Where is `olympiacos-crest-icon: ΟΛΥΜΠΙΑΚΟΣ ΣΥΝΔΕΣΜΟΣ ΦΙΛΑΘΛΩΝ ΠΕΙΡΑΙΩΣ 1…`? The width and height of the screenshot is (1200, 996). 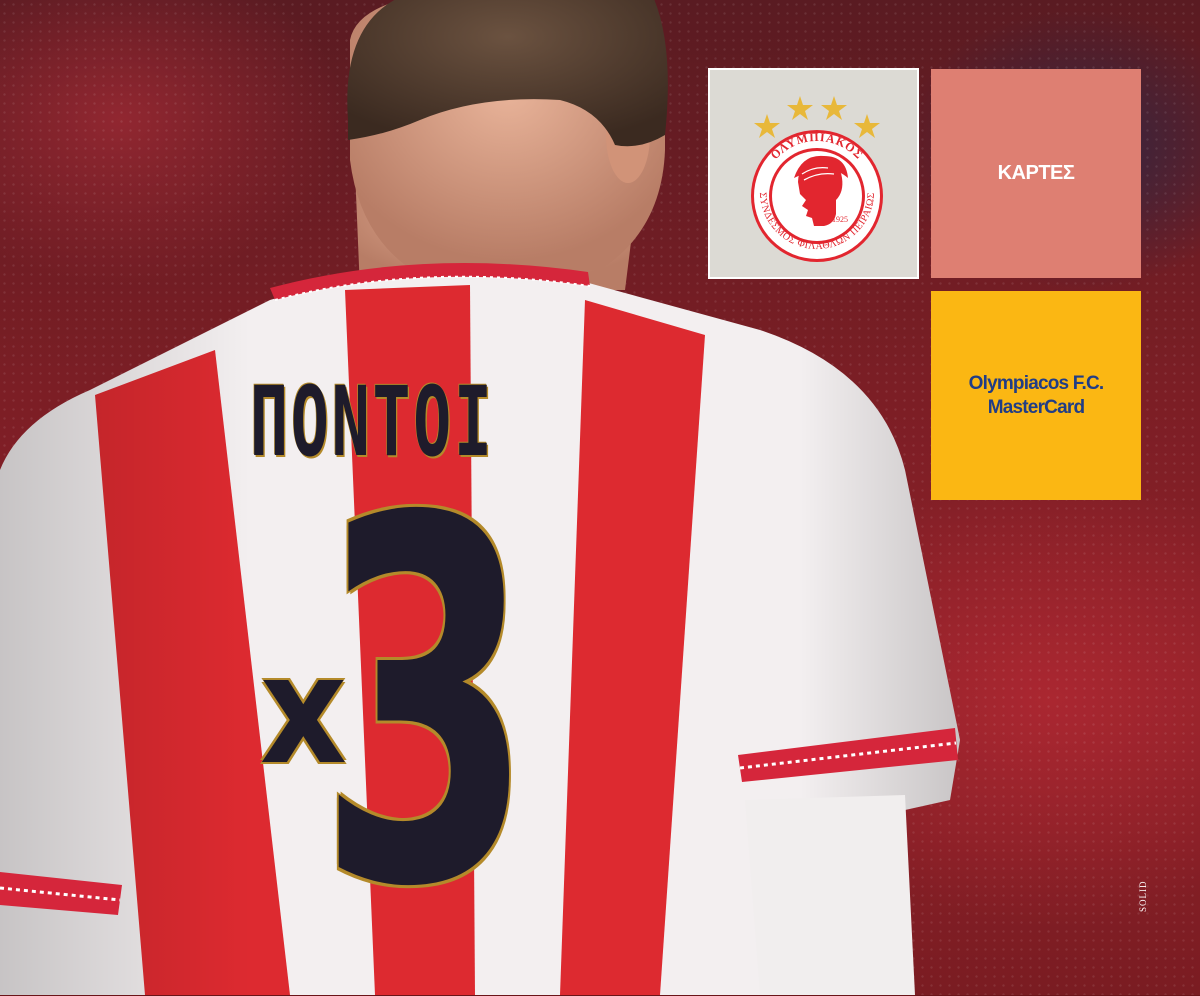 olympiacos-crest-icon: ΟΛΥΜΠΙΑΚΟΣ ΣΥΝΔΕΣΜΟΣ ΦΙΛΑΘΛΩΝ ΠΕΙΡΑΙΩΣ 1… is located at coordinates (816, 178).